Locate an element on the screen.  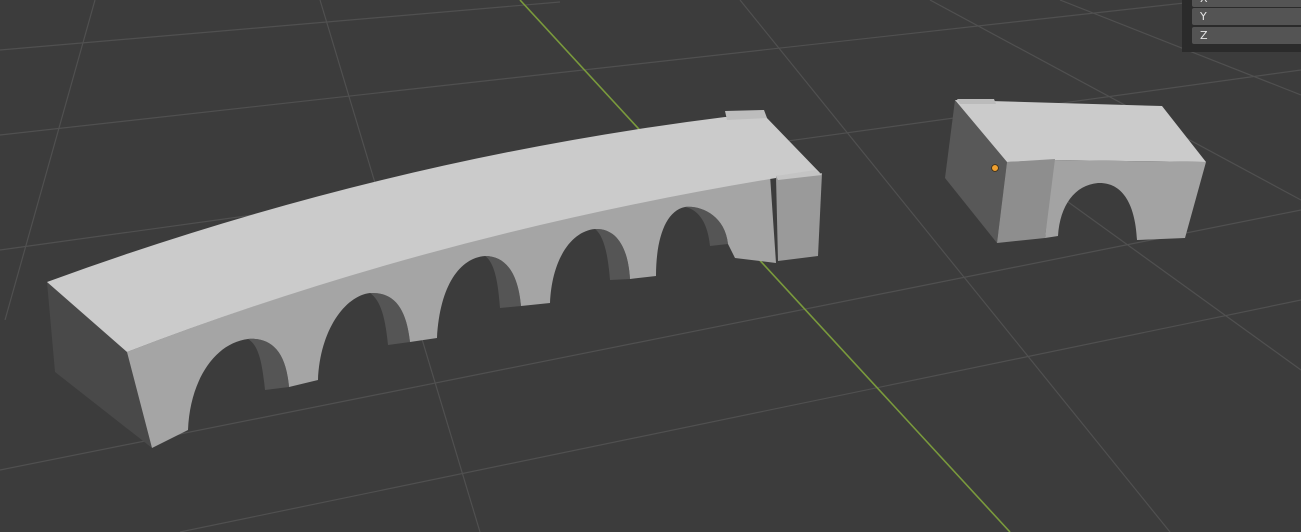
piece-front-wall is located at coordinates (1125, 200).